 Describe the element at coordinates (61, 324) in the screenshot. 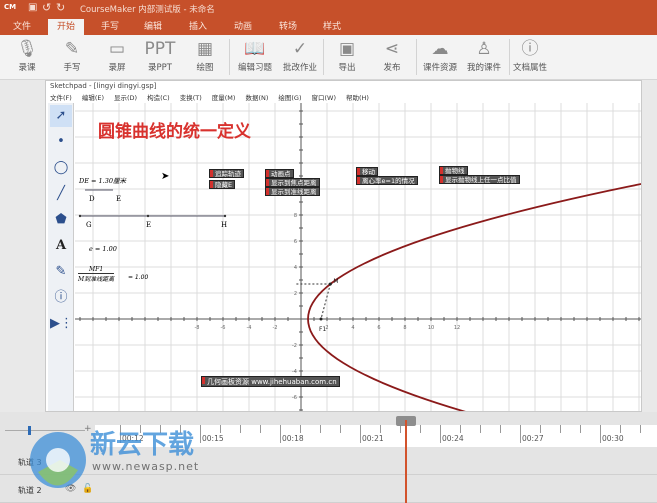

I see `custom-tool-icon: ▶⋮` at that location.